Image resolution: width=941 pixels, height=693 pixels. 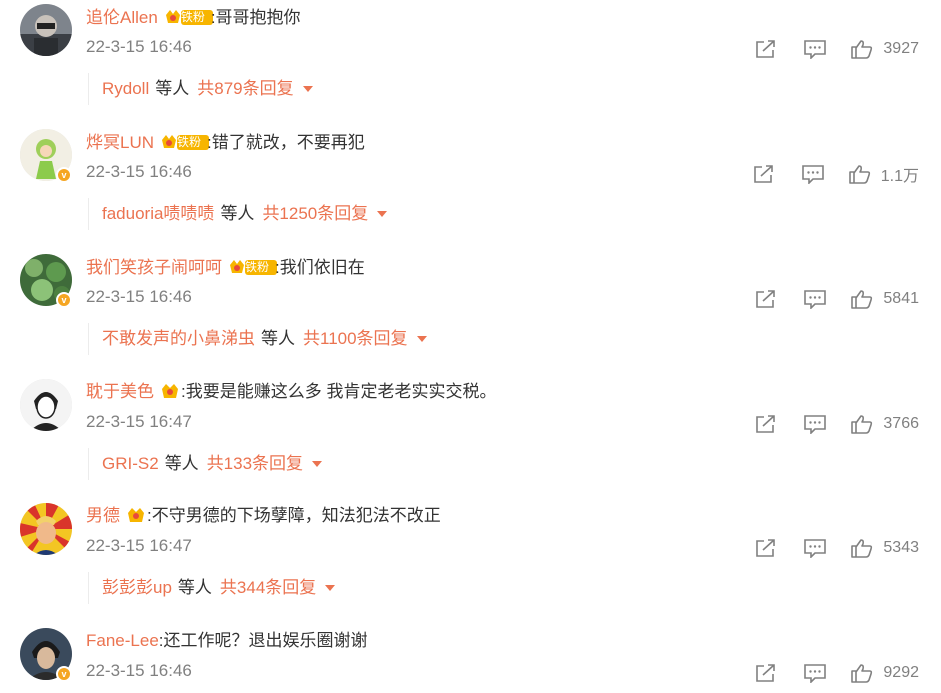 What do you see at coordinates (205, 464) in the screenshot?
I see `reply-summary: GRI-S2 等人 共133条回复` at bounding box center [205, 464].